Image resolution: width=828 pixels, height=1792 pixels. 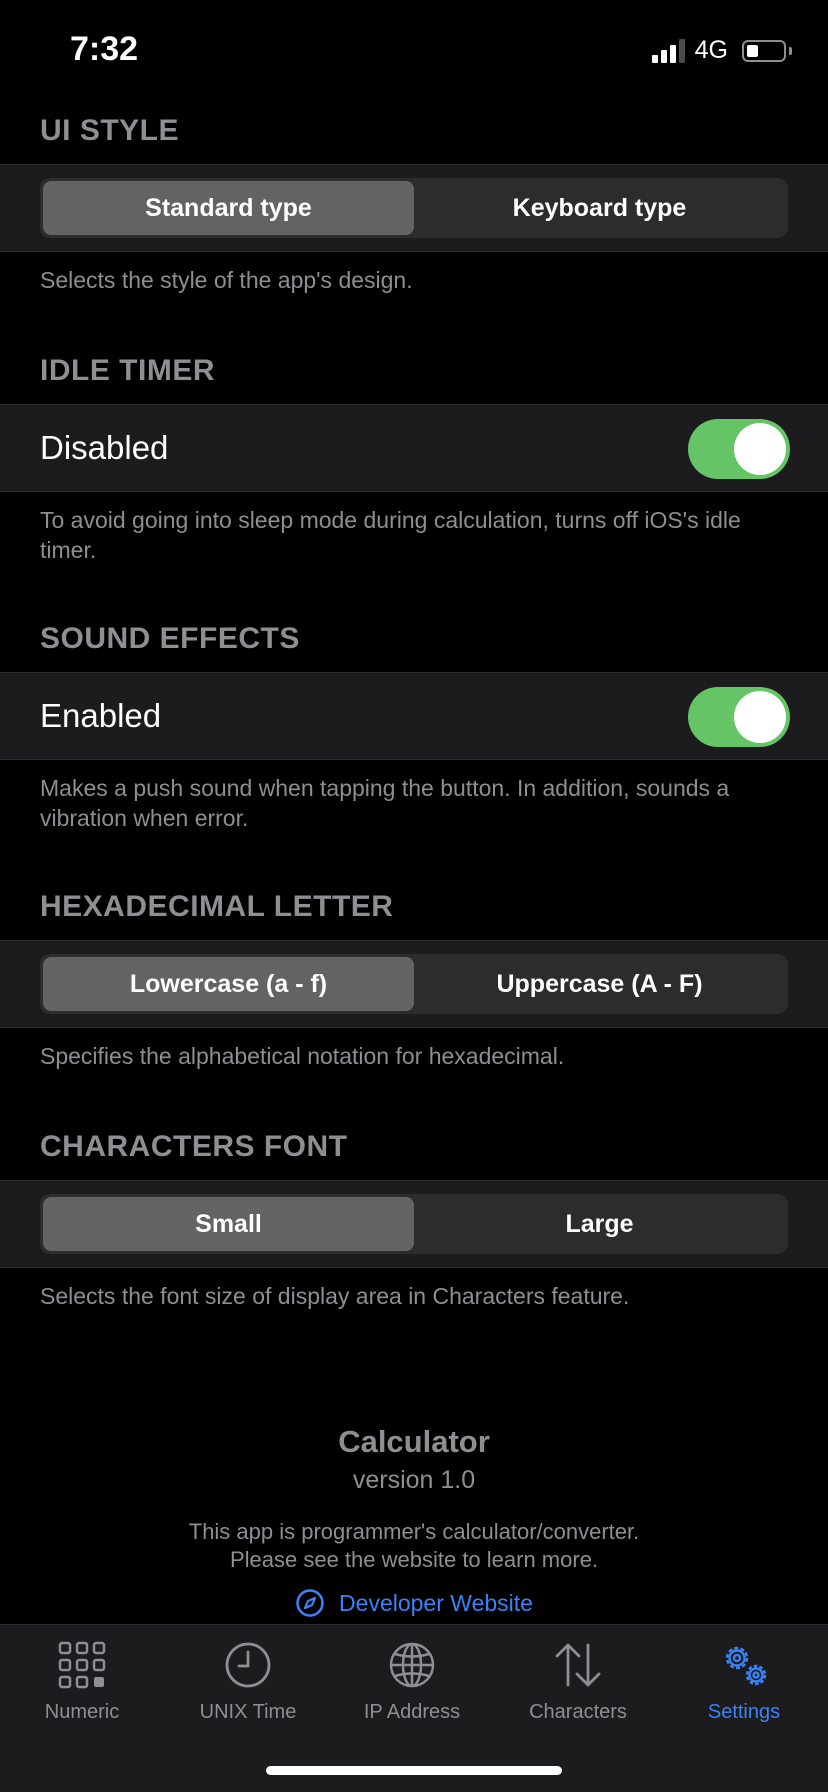 I want to click on app-title: Calculator, so click(x=414, y=1441).